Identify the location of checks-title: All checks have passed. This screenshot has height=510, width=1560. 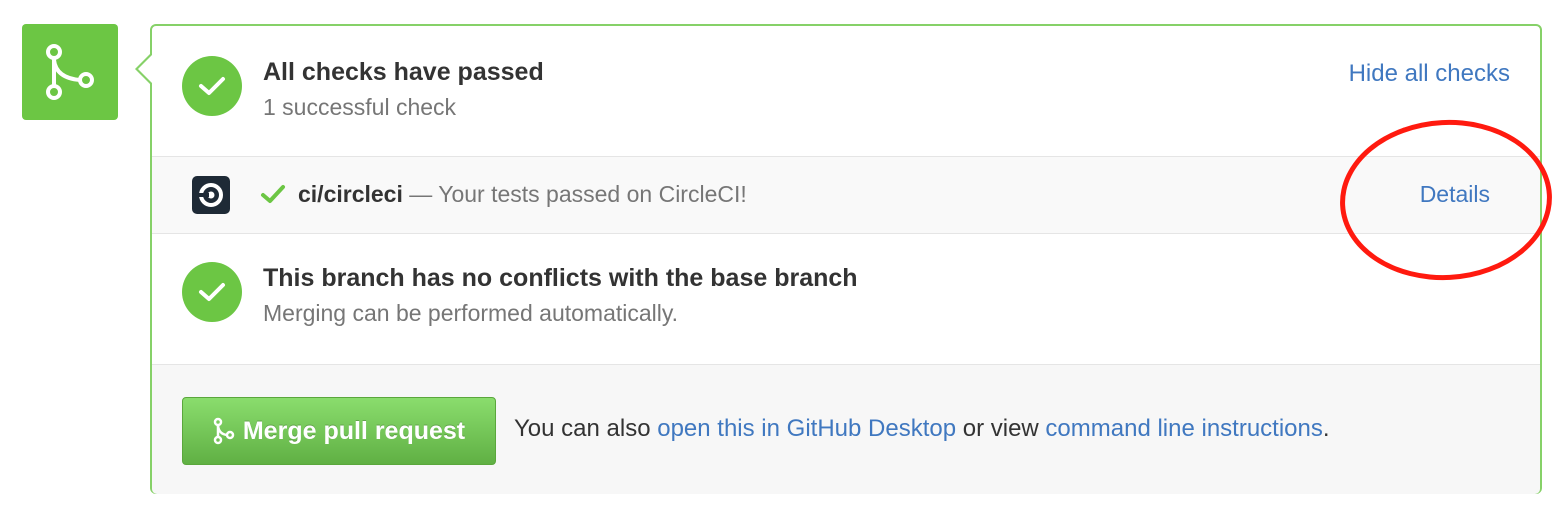
(403, 72).